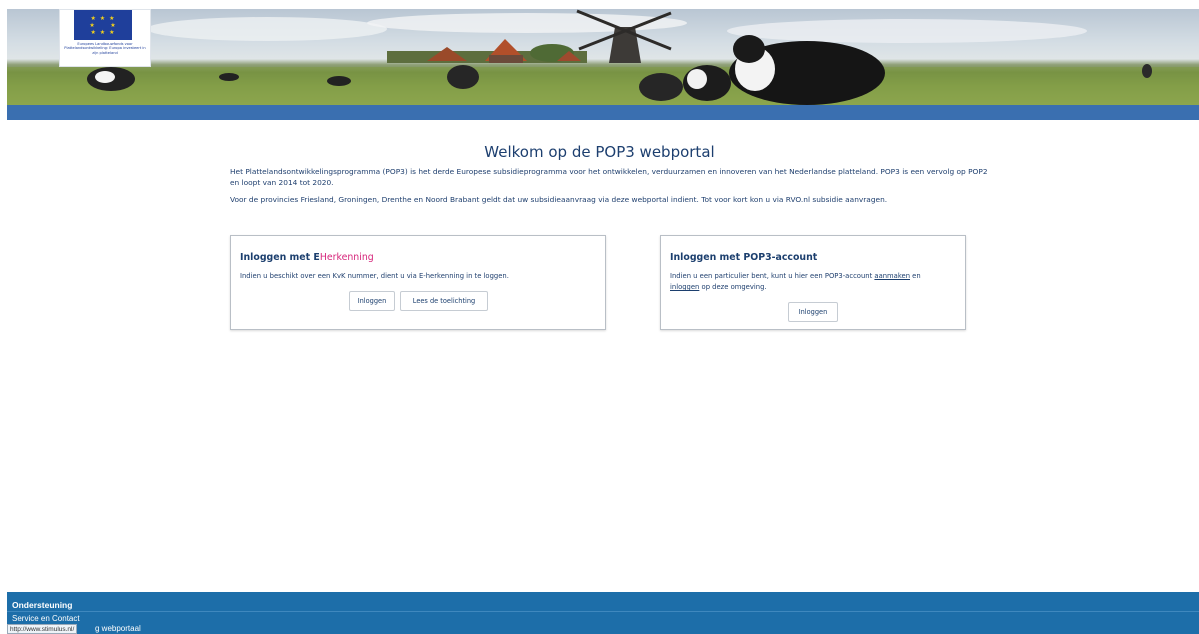 This screenshot has height=634, width=1199. Describe the element at coordinates (599, 152) in the screenshot. I see `page-title: Welkom op de POP3 webportal` at that location.